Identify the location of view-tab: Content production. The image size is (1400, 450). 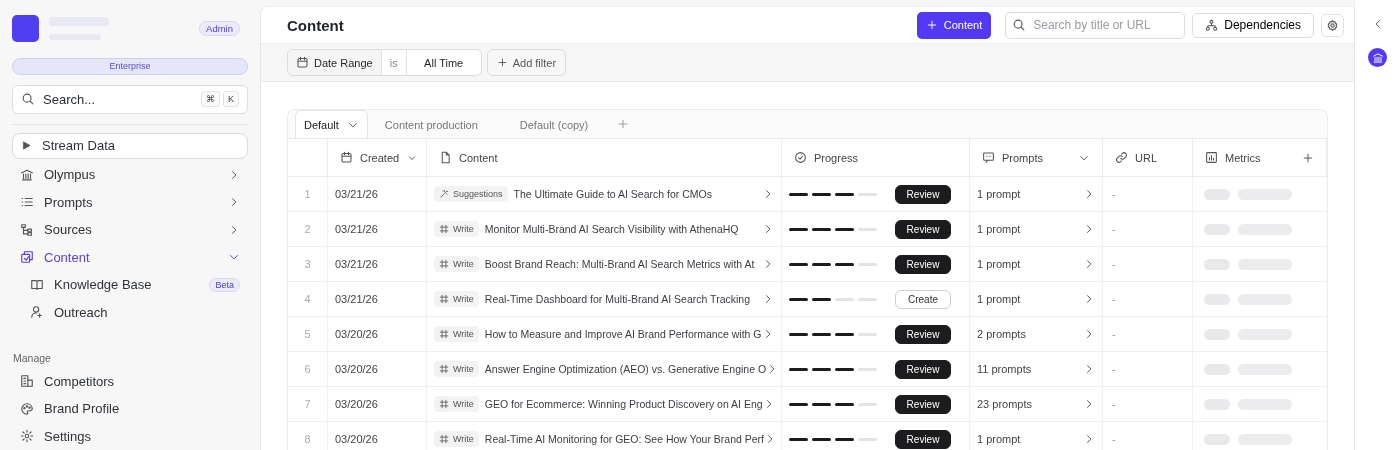
(431, 124).